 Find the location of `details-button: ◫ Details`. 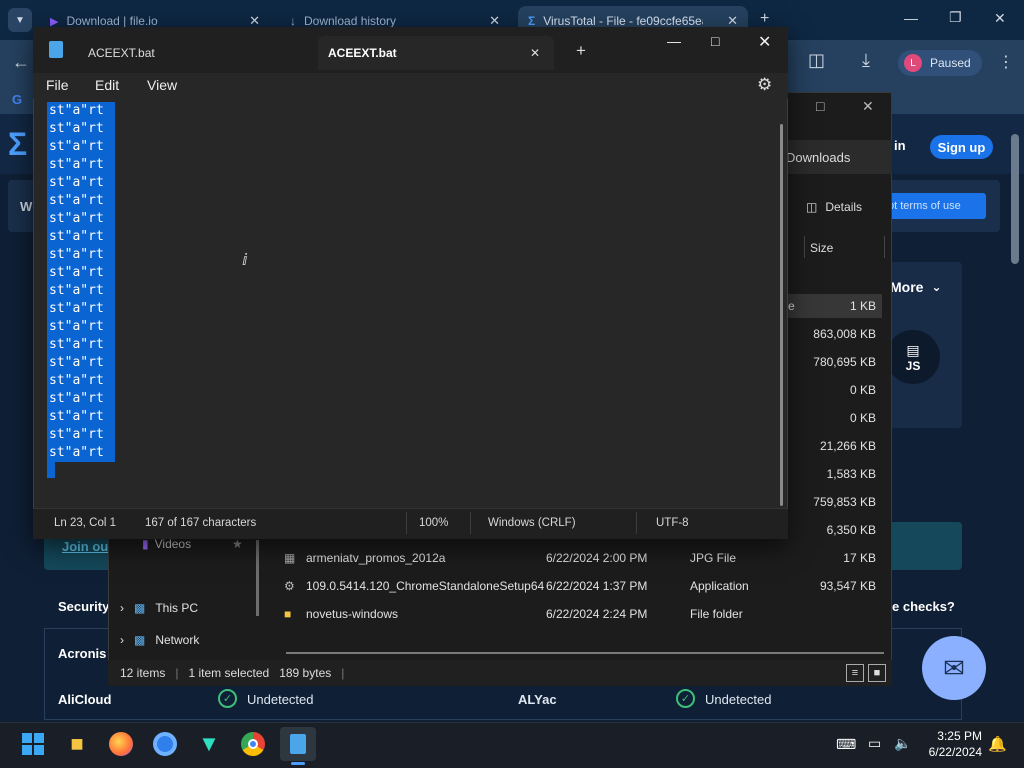

details-button: ◫ Details is located at coordinates (834, 207).